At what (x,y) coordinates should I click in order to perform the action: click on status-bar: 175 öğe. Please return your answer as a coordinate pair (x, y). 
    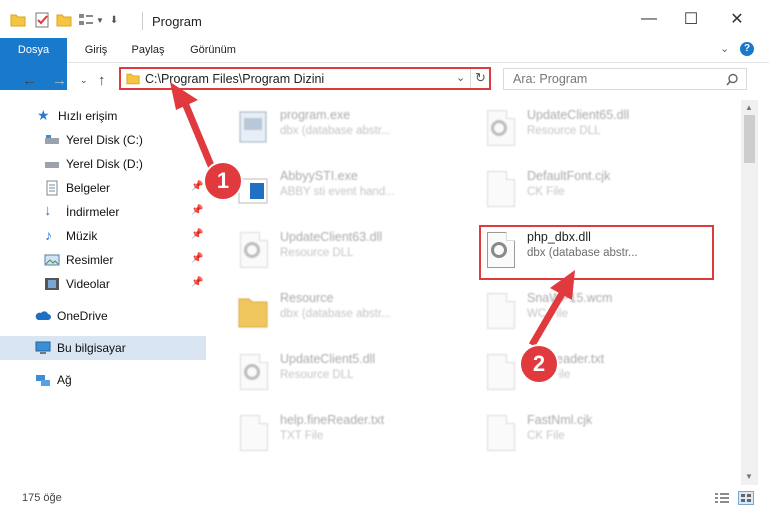
    Looking at the image, I should click on (384, 505).